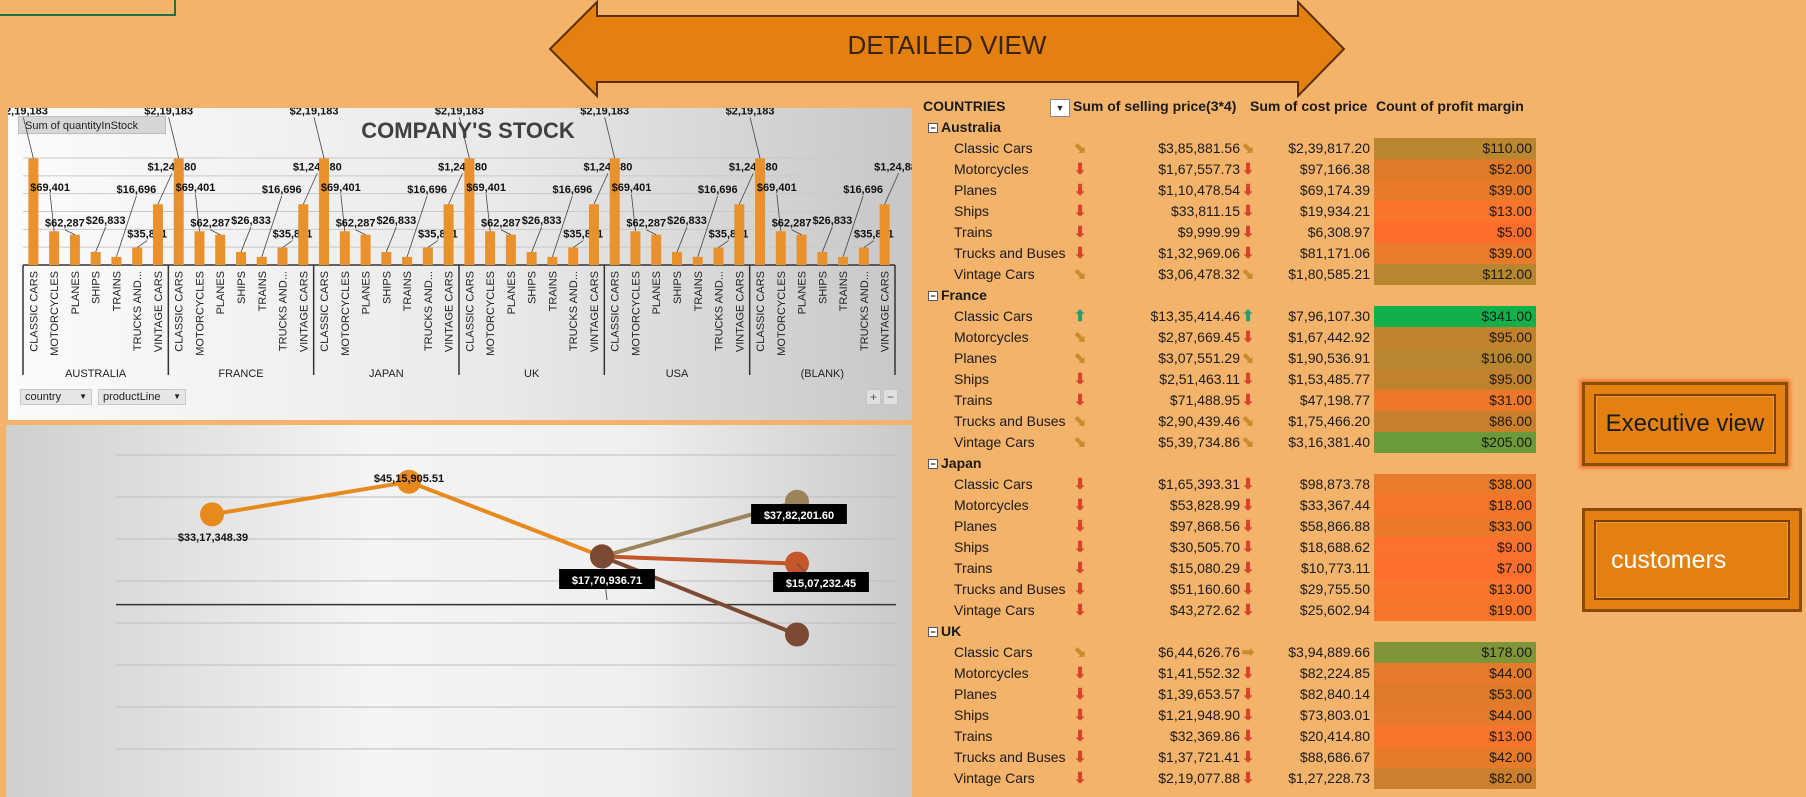  Describe the element at coordinates (1329, 778) in the screenshot. I see `cost-price-value: $1,27,228.73` at that location.